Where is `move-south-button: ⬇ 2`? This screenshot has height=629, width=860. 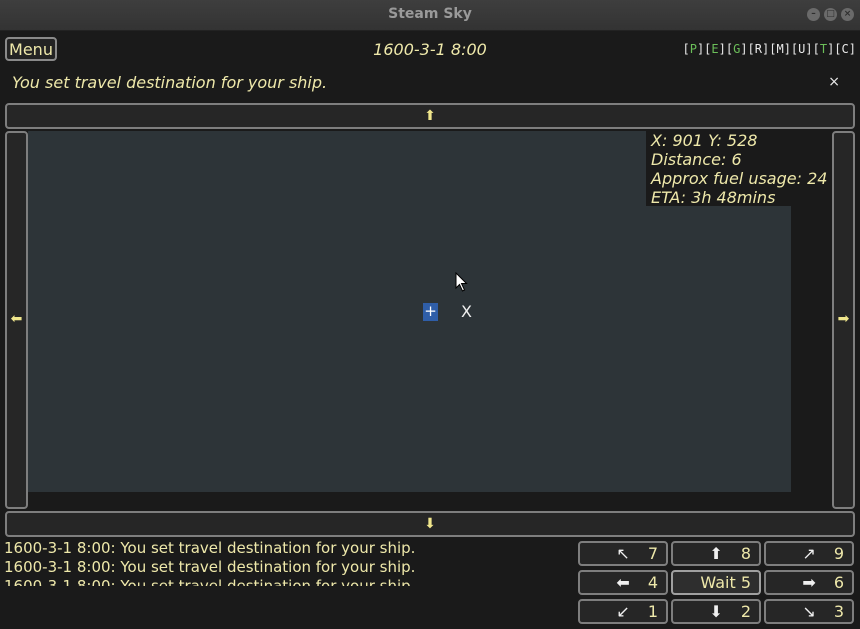 move-south-button: ⬇ 2 is located at coordinates (716, 611).